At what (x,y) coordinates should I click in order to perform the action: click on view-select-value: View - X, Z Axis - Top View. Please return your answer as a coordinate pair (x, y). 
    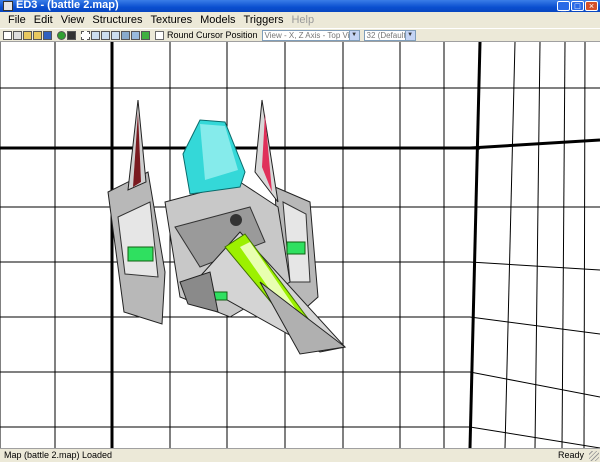
    Looking at the image, I should click on (312, 35).